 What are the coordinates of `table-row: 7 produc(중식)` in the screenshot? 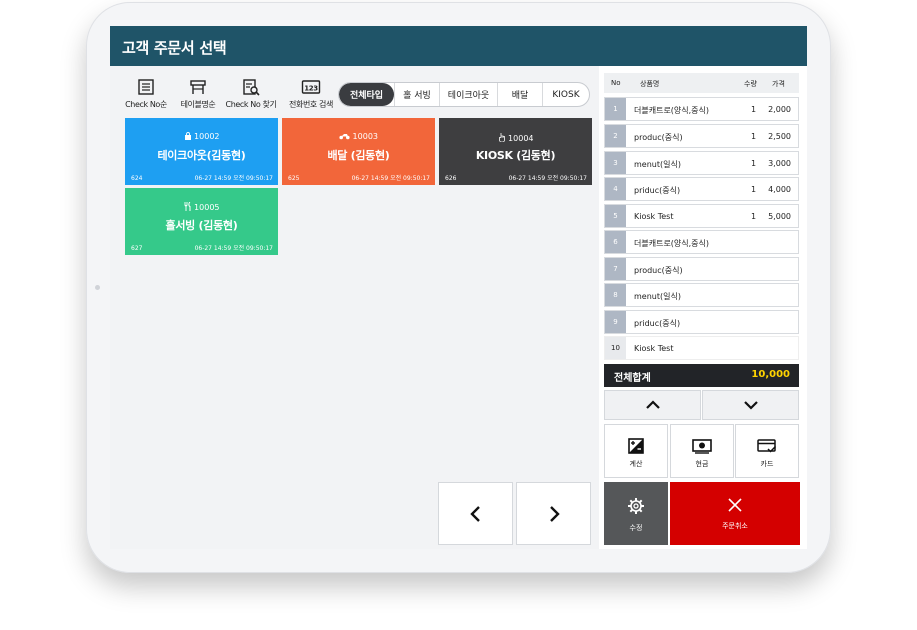 It's located at (701, 269).